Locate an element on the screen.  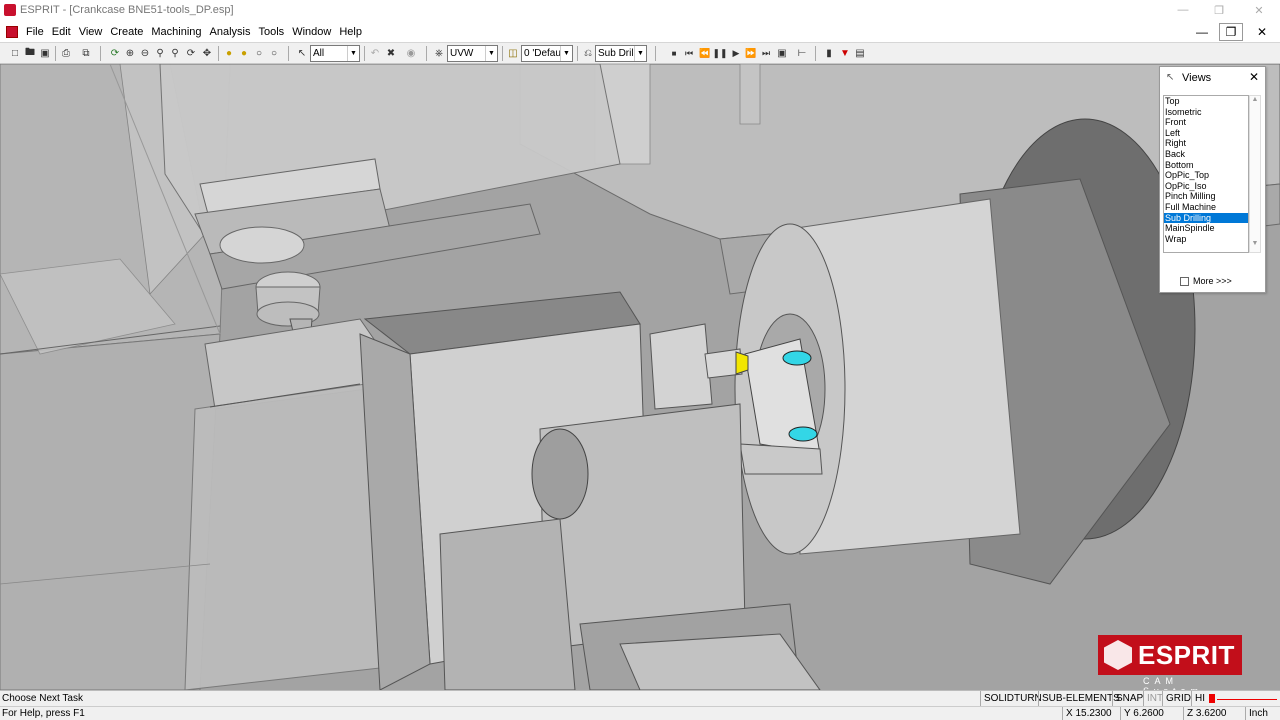
more-checkbox is located at coordinates (1184, 281).